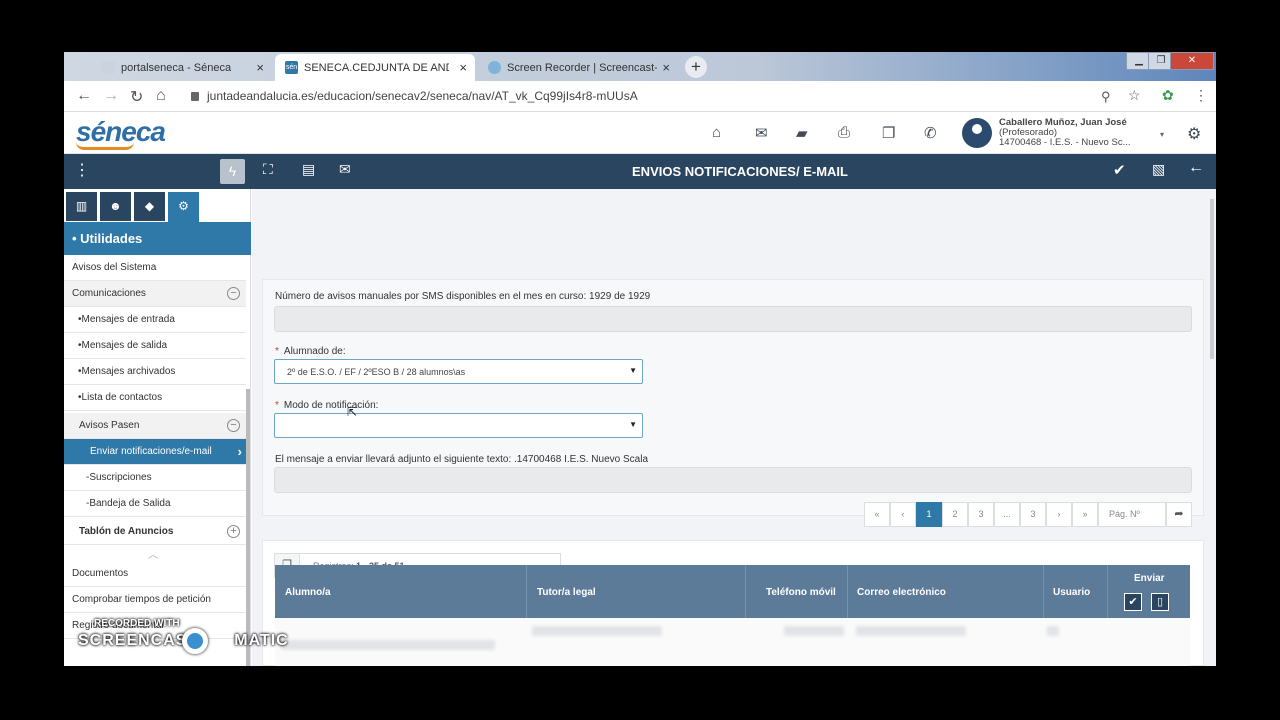 The image size is (1280, 720). What do you see at coordinates (1134, 95) in the screenshot?
I see `star-icon: ☆` at bounding box center [1134, 95].